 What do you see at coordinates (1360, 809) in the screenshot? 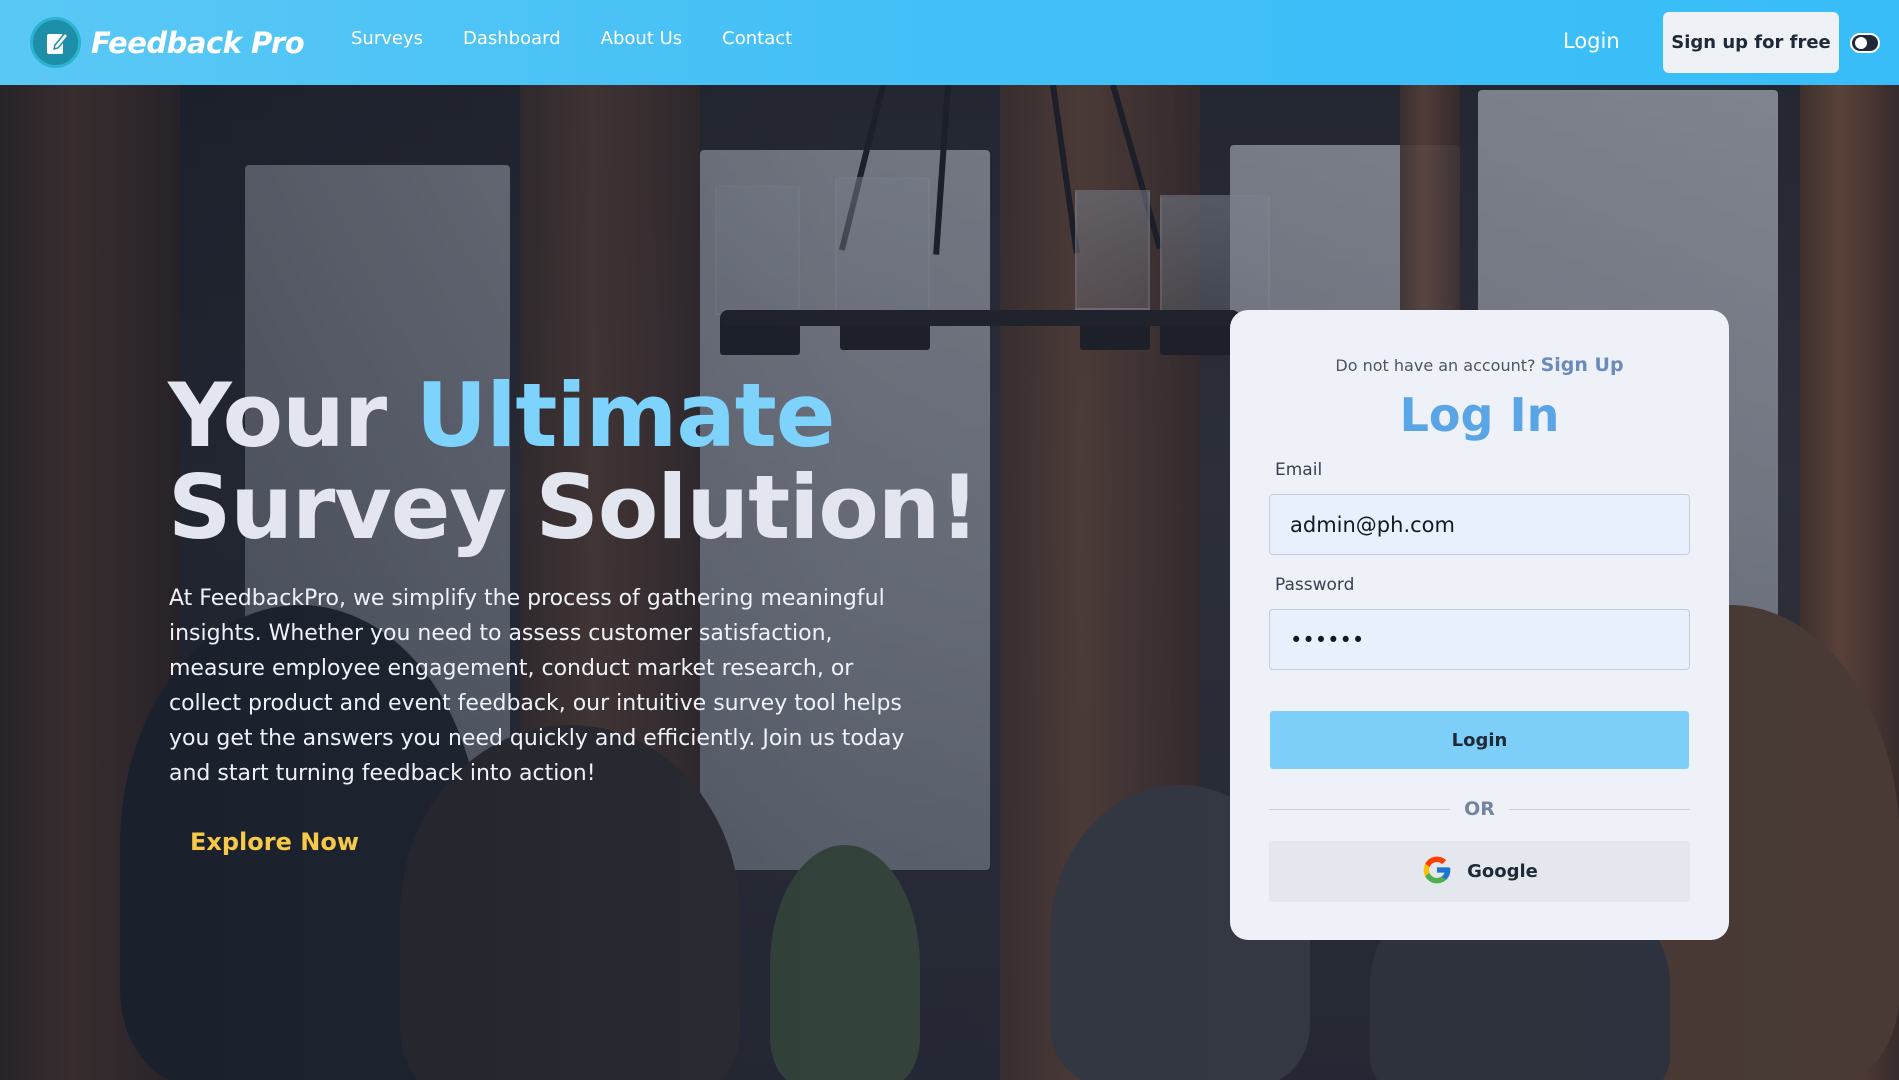
I see `divider-line-left` at bounding box center [1360, 809].